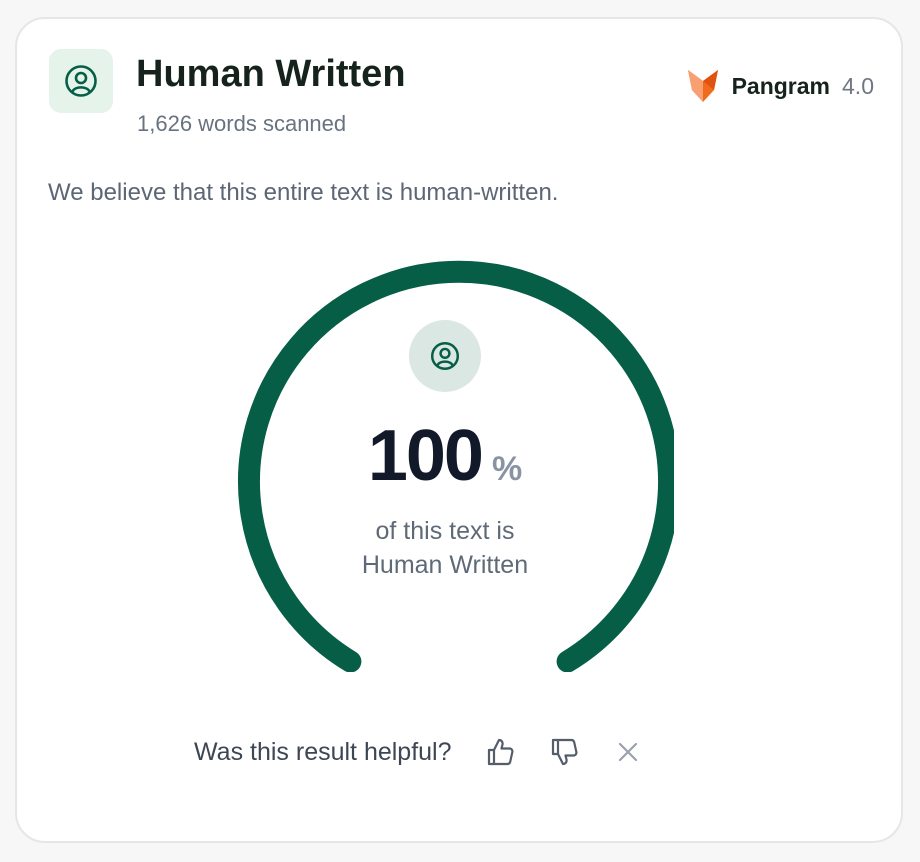 Image resolution: width=920 pixels, height=862 pixels. Describe the element at coordinates (858, 85) in the screenshot. I see `model-version: 4.0` at that location.